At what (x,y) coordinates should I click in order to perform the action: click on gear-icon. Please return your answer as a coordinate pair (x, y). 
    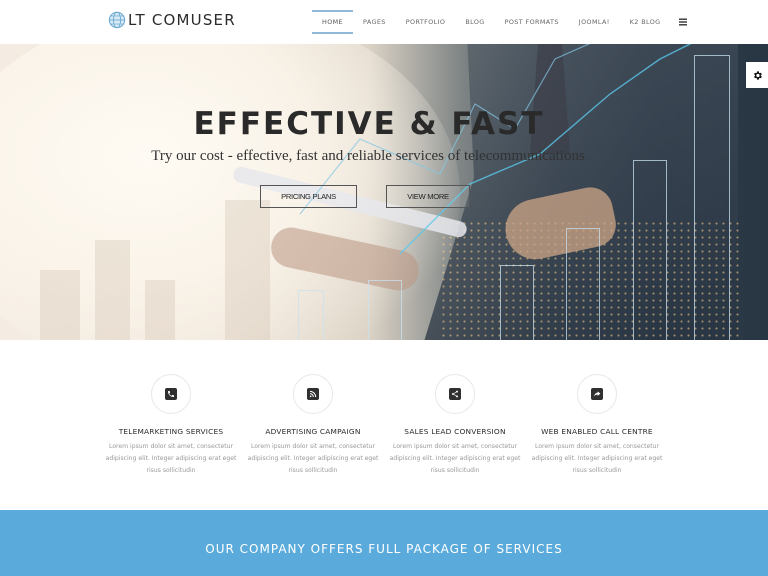
    Looking at the image, I should click on (757, 75).